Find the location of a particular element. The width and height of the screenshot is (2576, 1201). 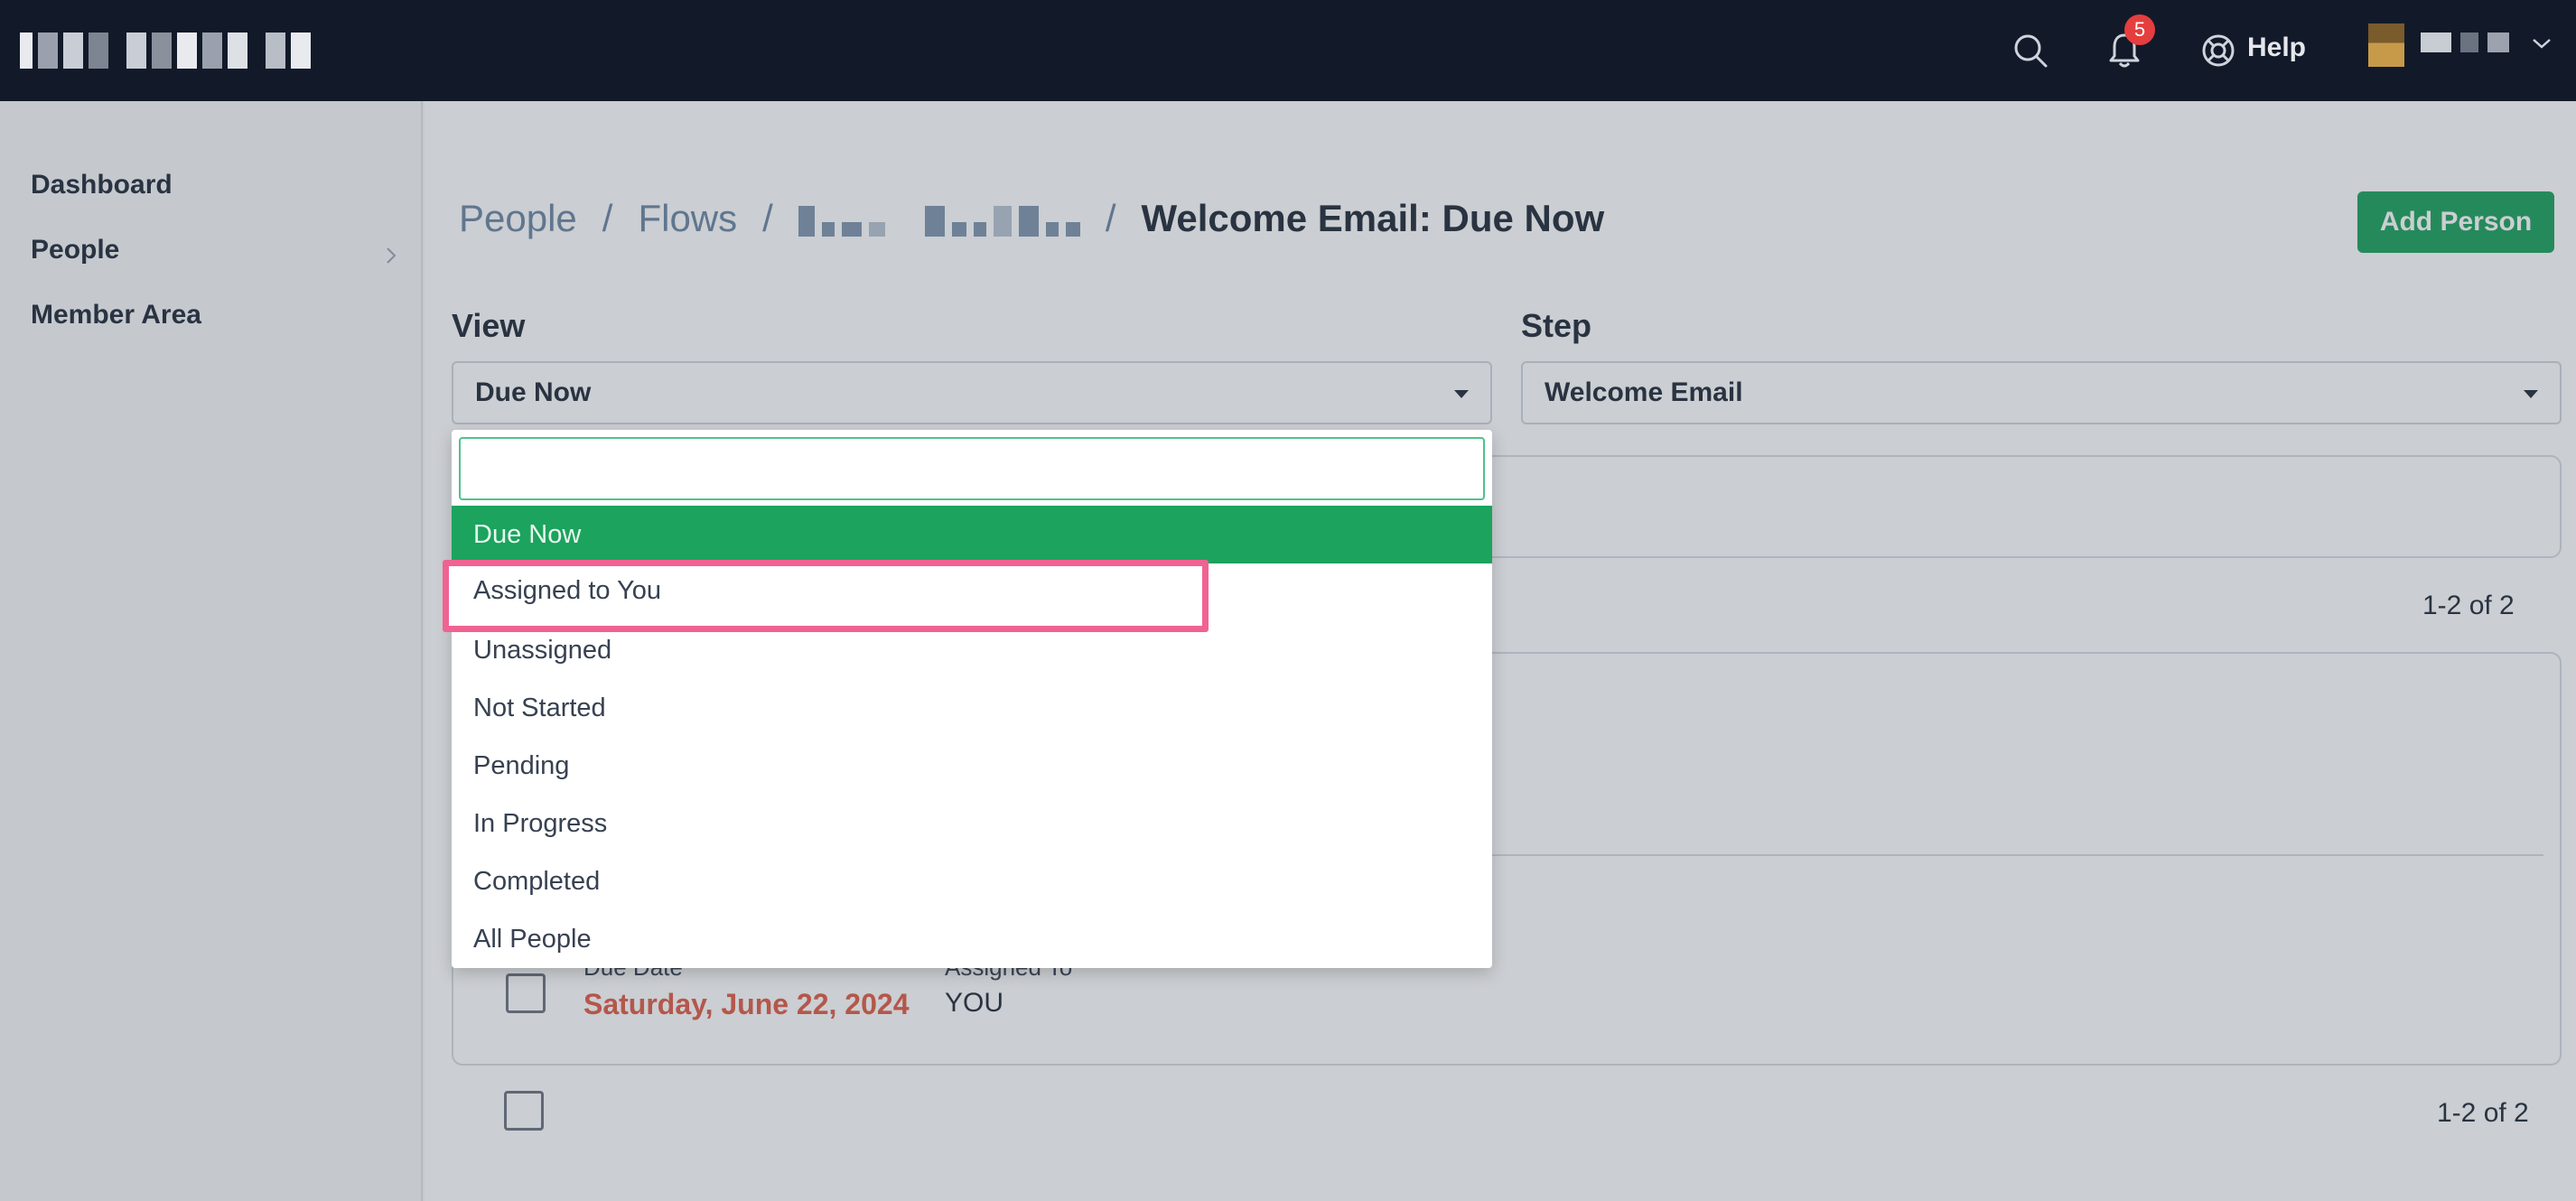

search-icon is located at coordinates (2030, 50).